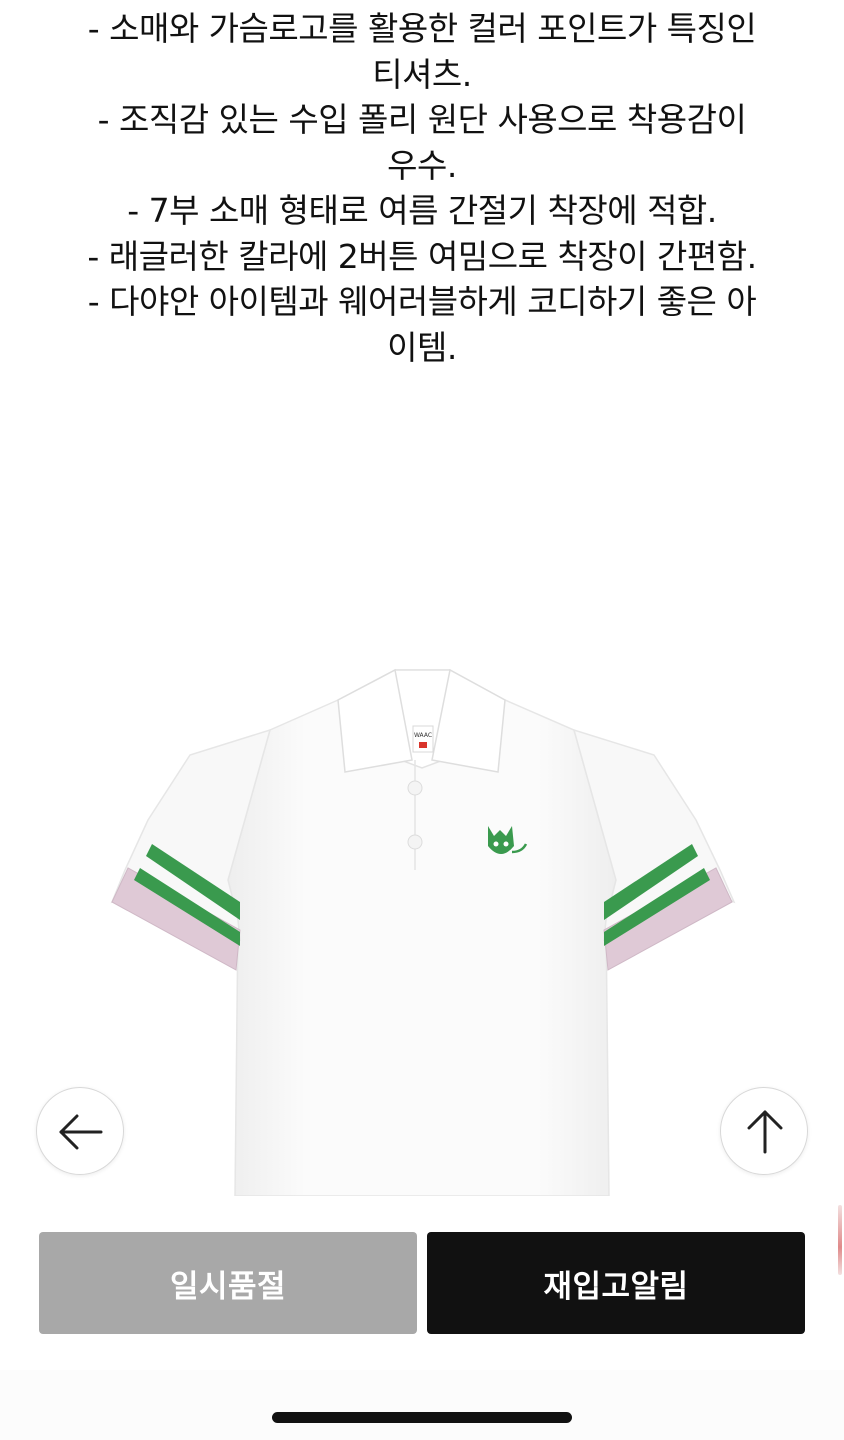  I want to click on description-line: 이템., so click(422, 347).